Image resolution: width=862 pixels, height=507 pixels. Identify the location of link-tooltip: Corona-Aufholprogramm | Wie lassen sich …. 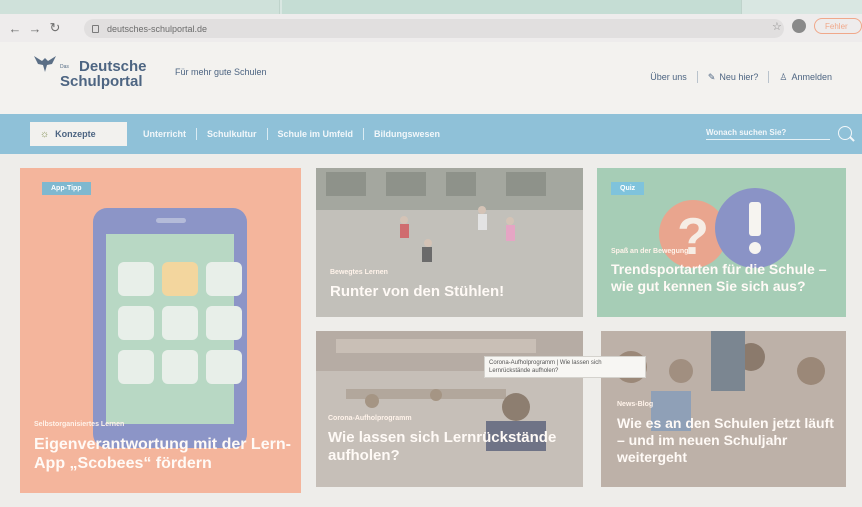
(565, 367).